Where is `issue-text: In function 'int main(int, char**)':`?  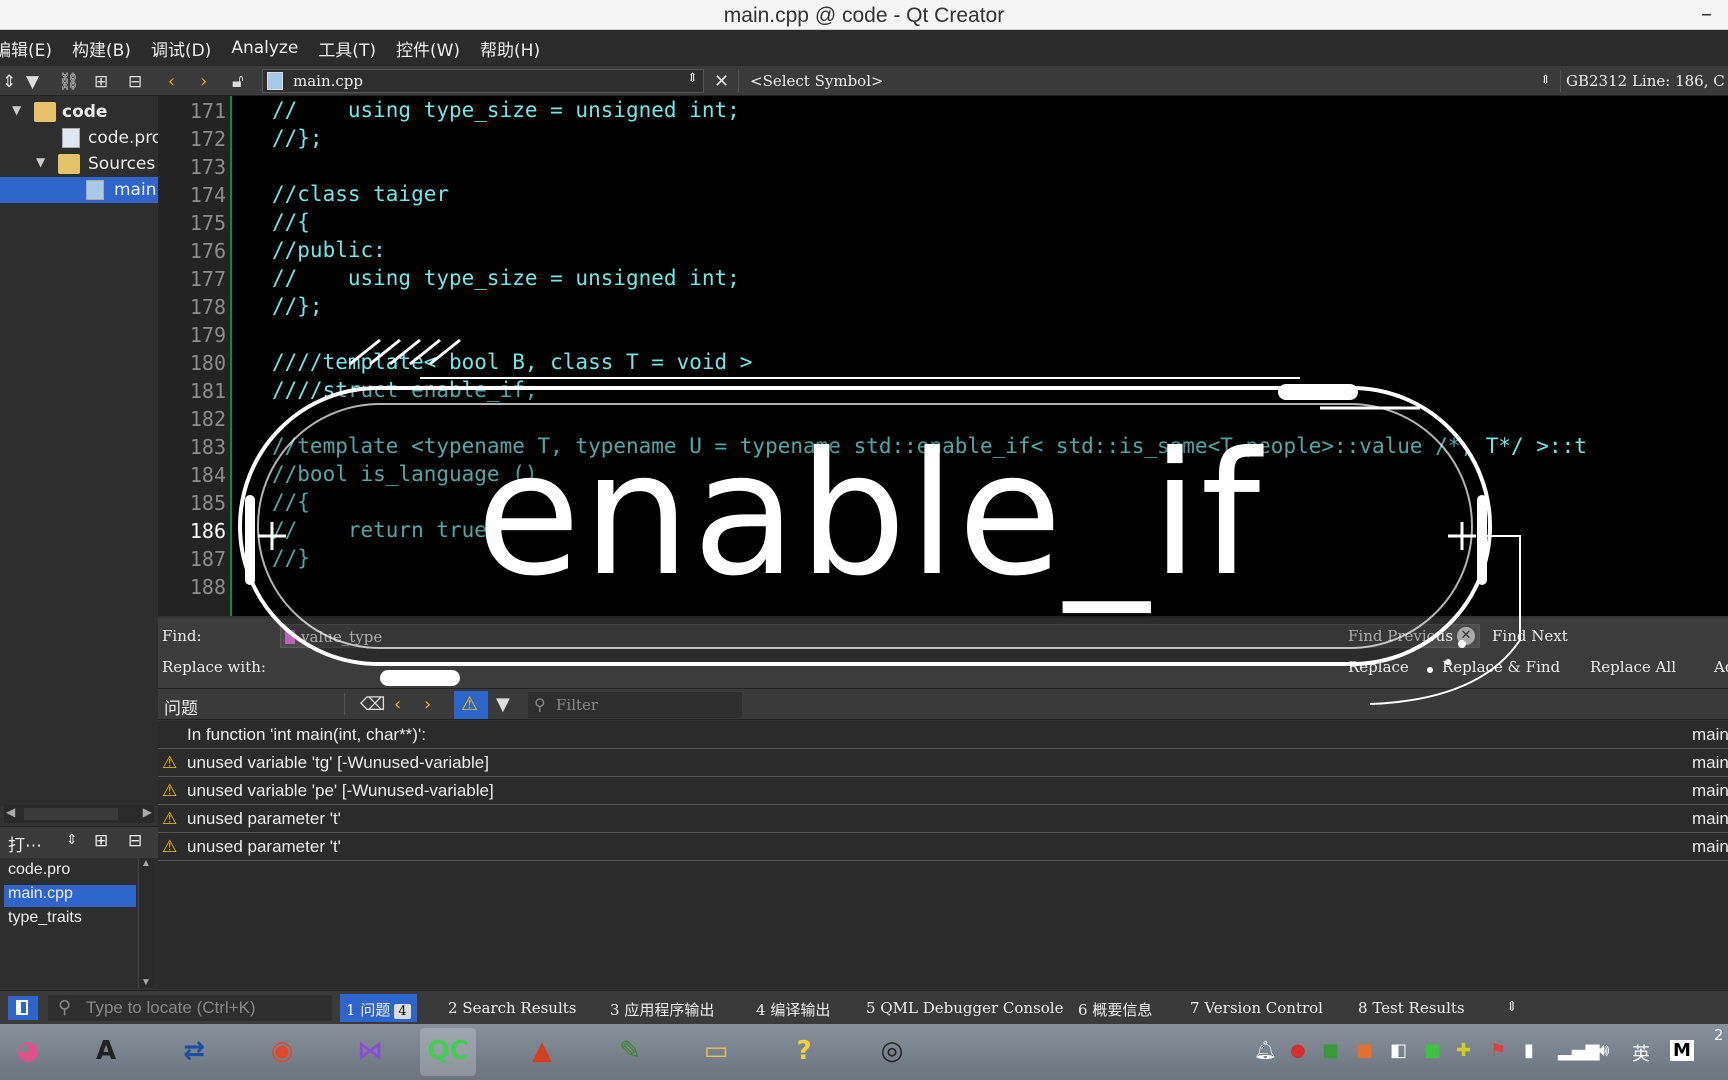 issue-text: In function 'int main(int, char**)': is located at coordinates (306, 734).